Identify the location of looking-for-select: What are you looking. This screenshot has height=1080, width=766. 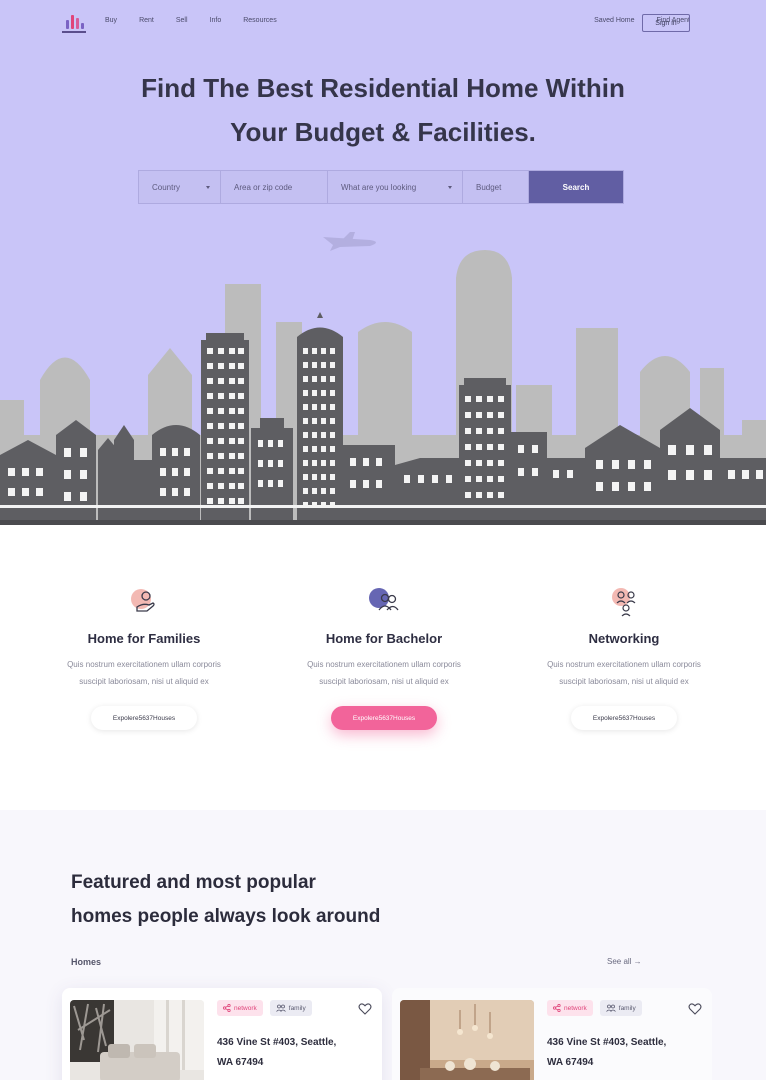
(395, 187).